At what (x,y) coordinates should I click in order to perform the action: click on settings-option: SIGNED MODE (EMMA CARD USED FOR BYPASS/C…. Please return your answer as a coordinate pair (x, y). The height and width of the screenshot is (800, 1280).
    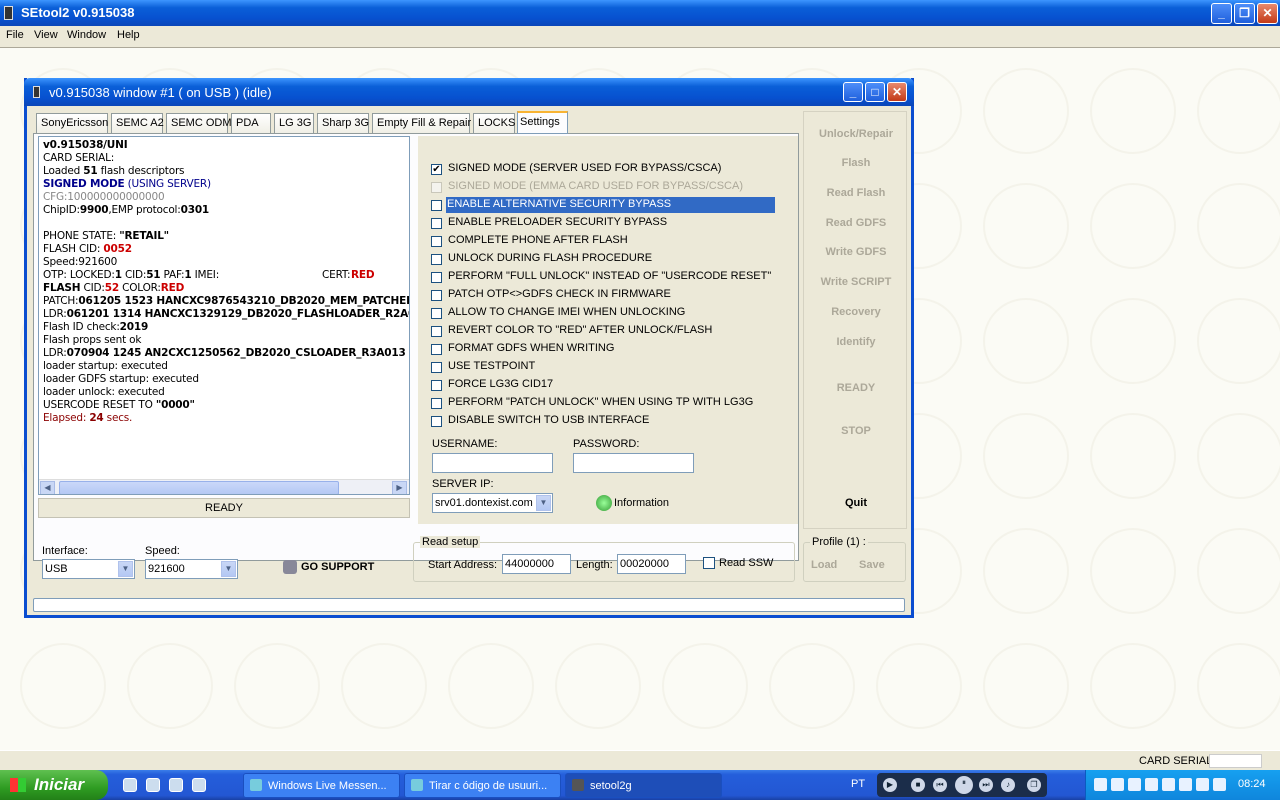
    Looking at the image, I should click on (598, 187).